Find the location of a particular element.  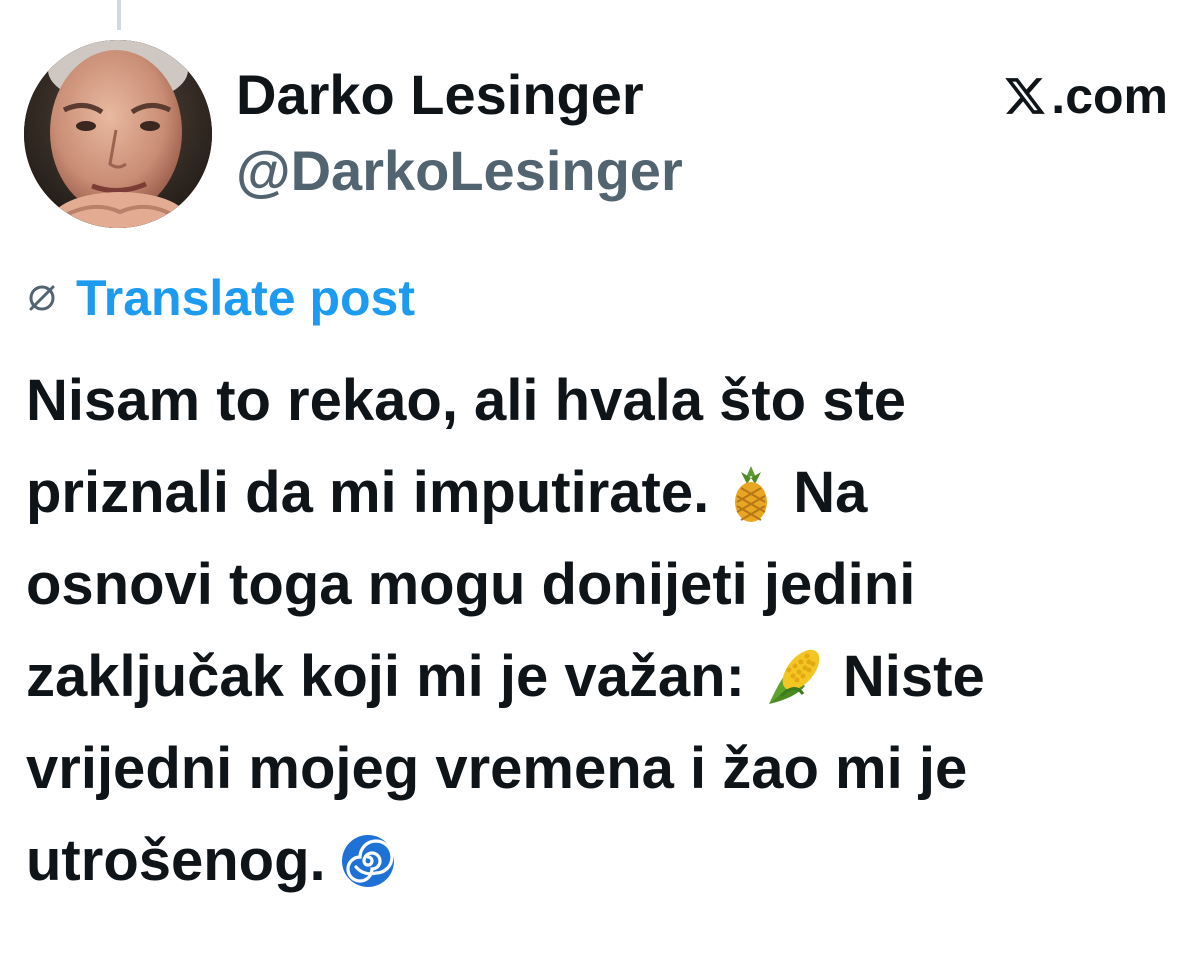

cyclone-emoji is located at coordinates (368, 861).